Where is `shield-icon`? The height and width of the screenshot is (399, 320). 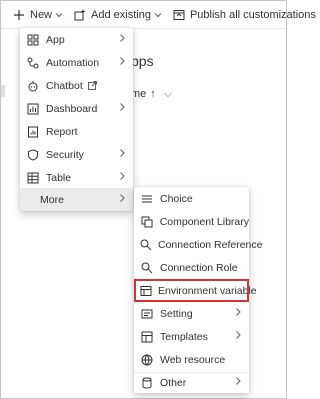
shield-icon is located at coordinates (33, 155).